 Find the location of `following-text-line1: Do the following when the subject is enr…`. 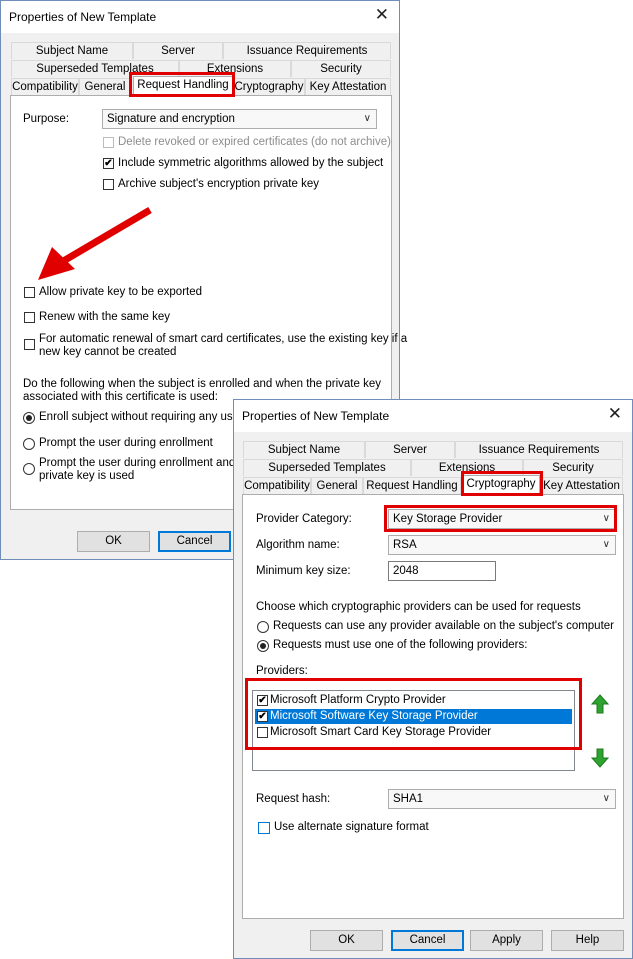

following-text-line1: Do the following when the subject is enr… is located at coordinates (202, 384).